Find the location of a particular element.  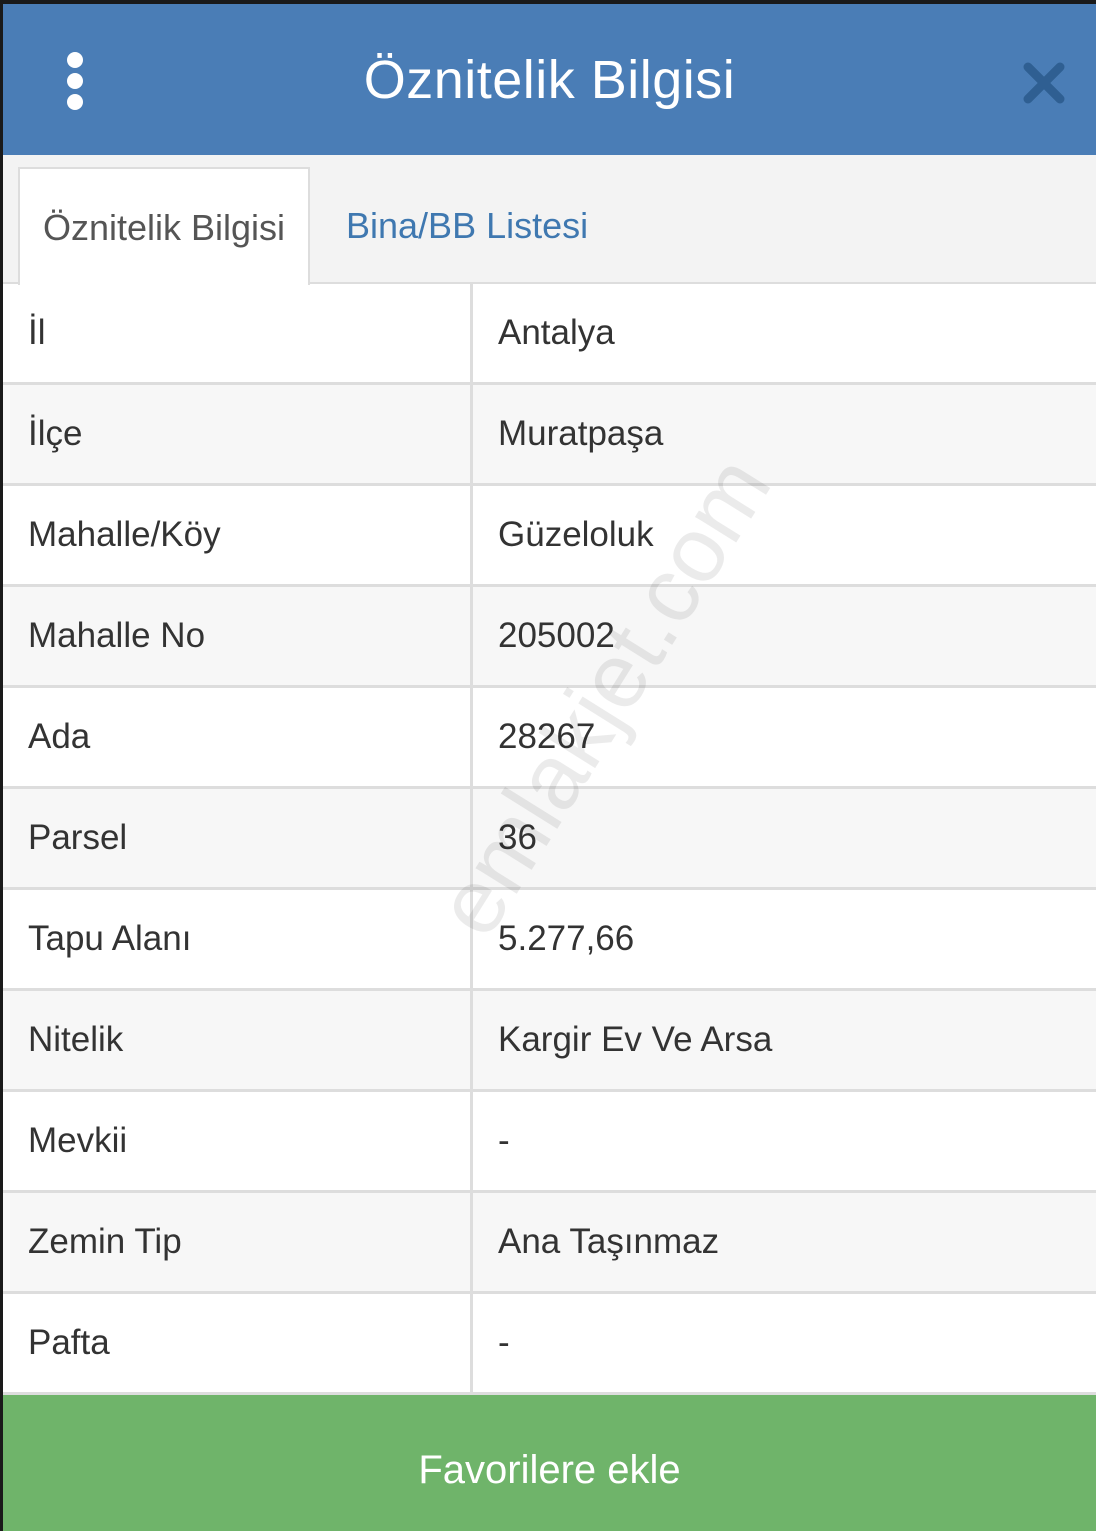

table-row: Mahalle No 205002 is located at coordinates (549, 637).